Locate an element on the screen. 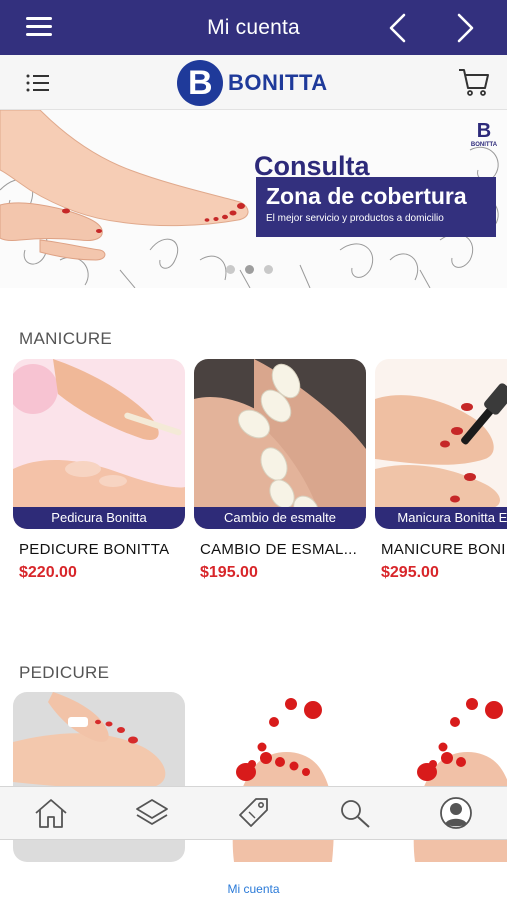 This screenshot has height=900, width=507. logo-mark: B is located at coordinates (200, 83).